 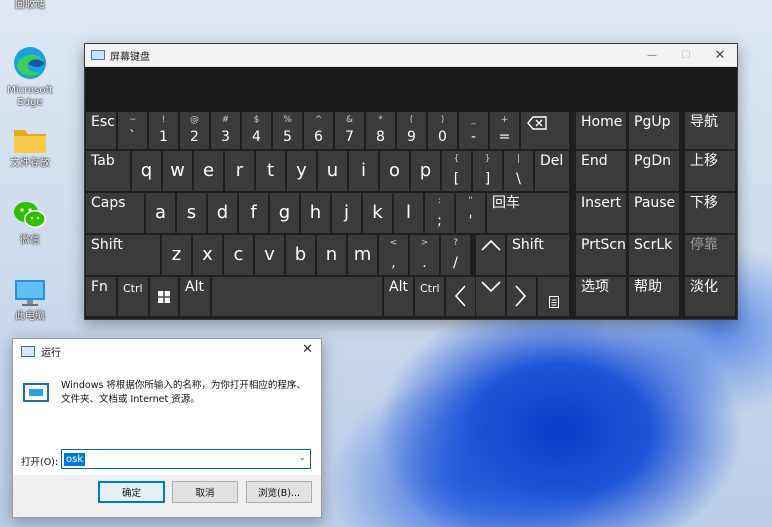 What do you see at coordinates (132, 130) in the screenshot?
I see `key-backtick: ~ `` at bounding box center [132, 130].